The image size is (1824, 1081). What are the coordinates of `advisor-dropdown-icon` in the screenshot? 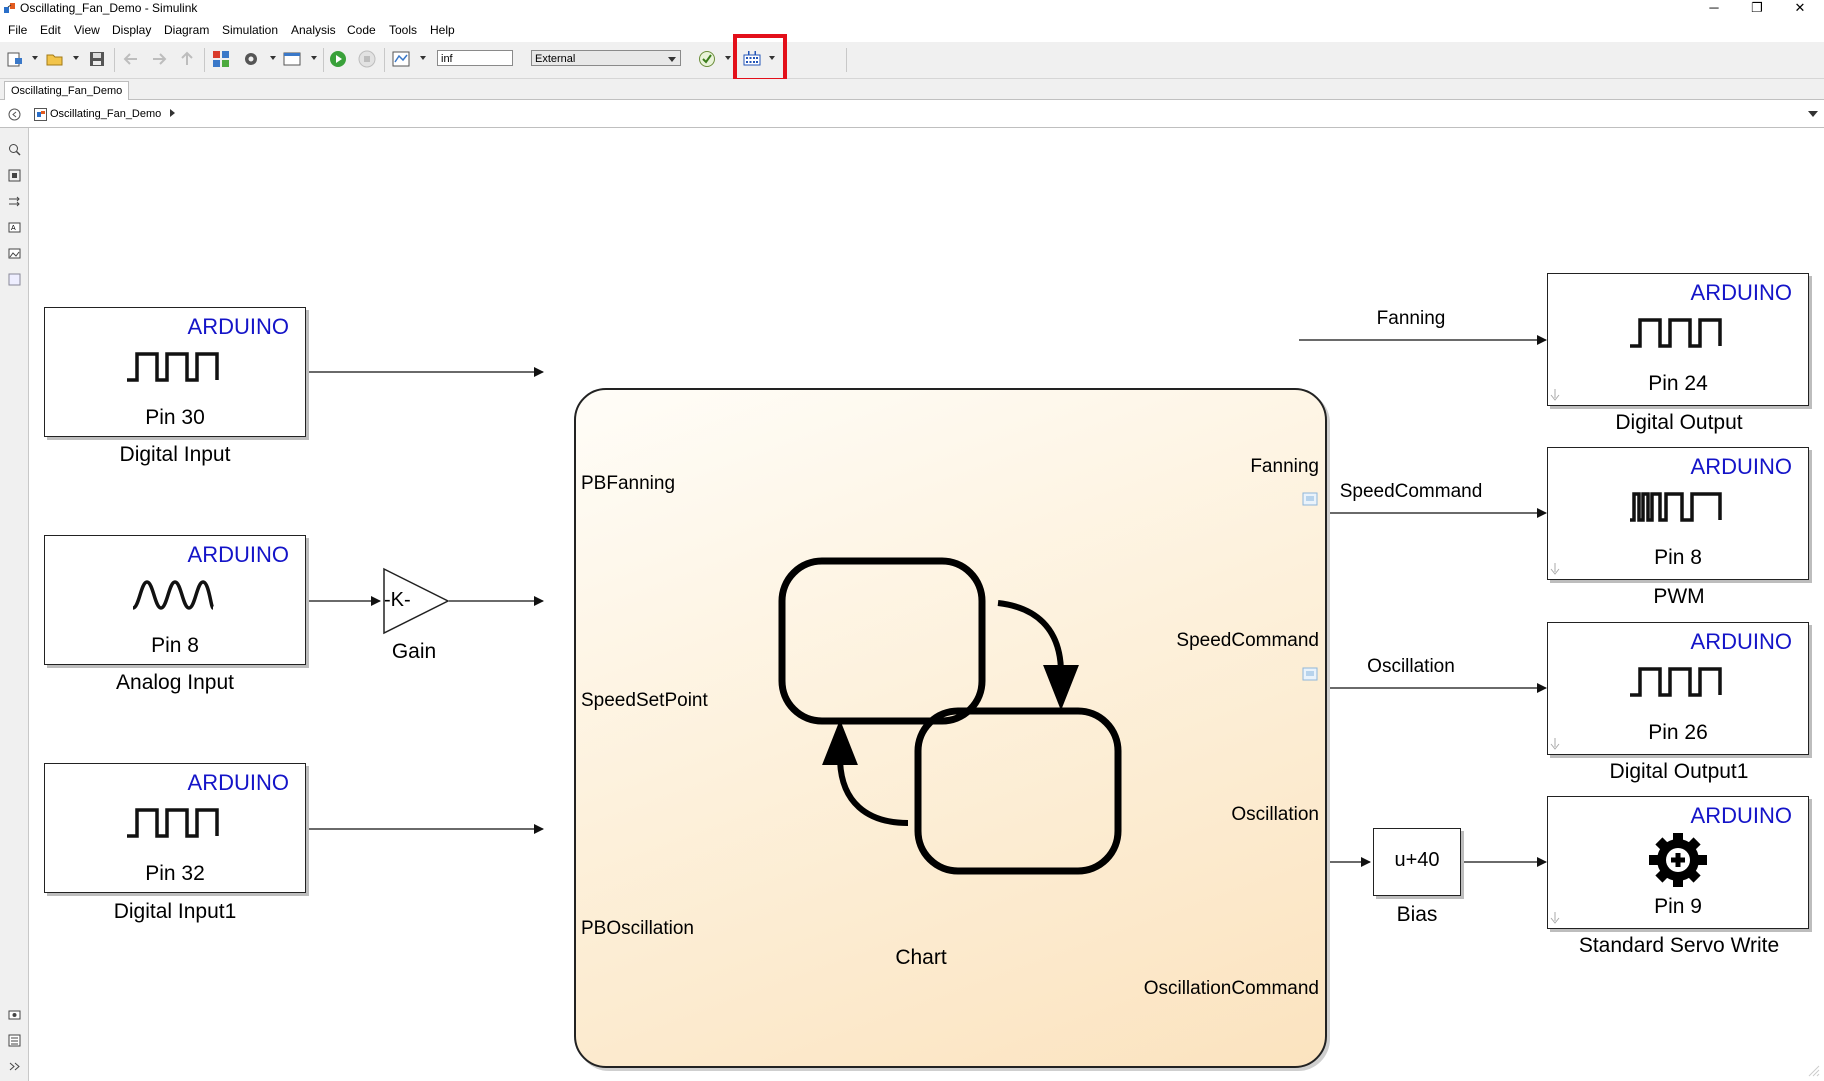 It's located at (728, 58).